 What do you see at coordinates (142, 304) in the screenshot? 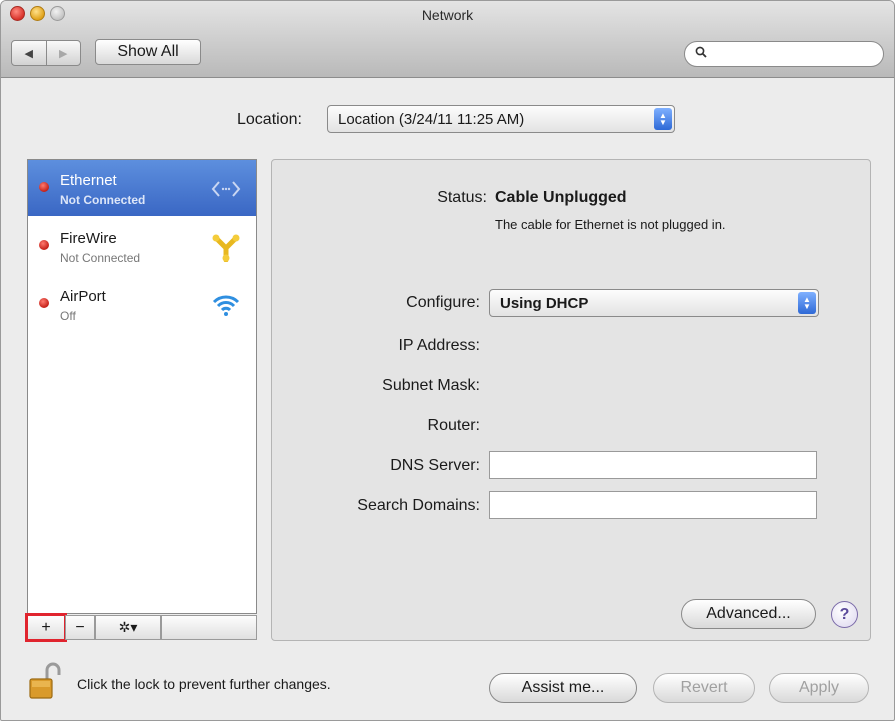
I see `service-item-airport: AirPort Off` at bounding box center [142, 304].